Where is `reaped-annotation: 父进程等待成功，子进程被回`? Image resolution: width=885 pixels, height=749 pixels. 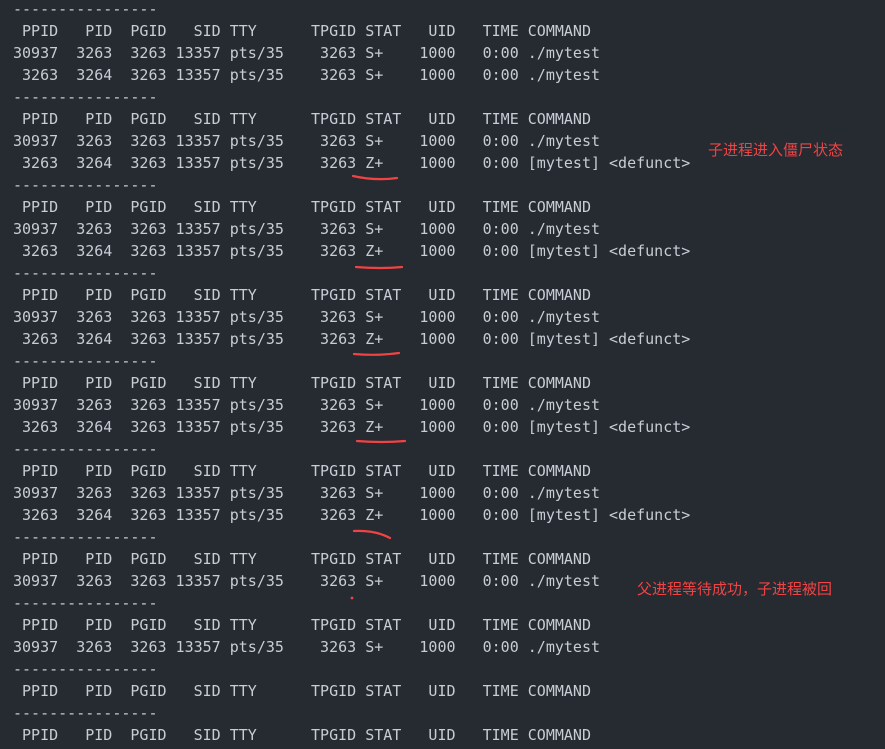 reaped-annotation: 父进程等待成功，子进程被回 is located at coordinates (735, 589).